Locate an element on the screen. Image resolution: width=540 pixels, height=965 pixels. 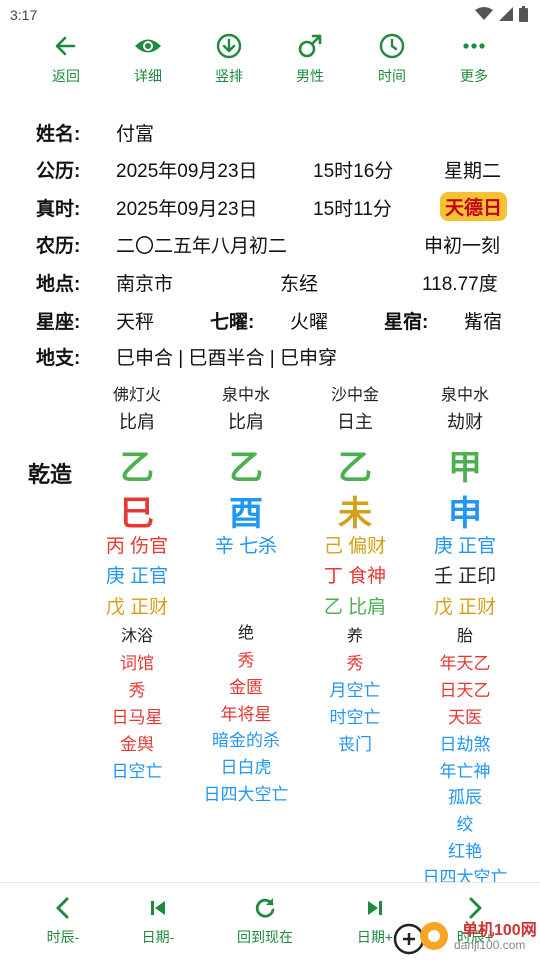
more-button: 更多 is located at coordinates (474, 59).